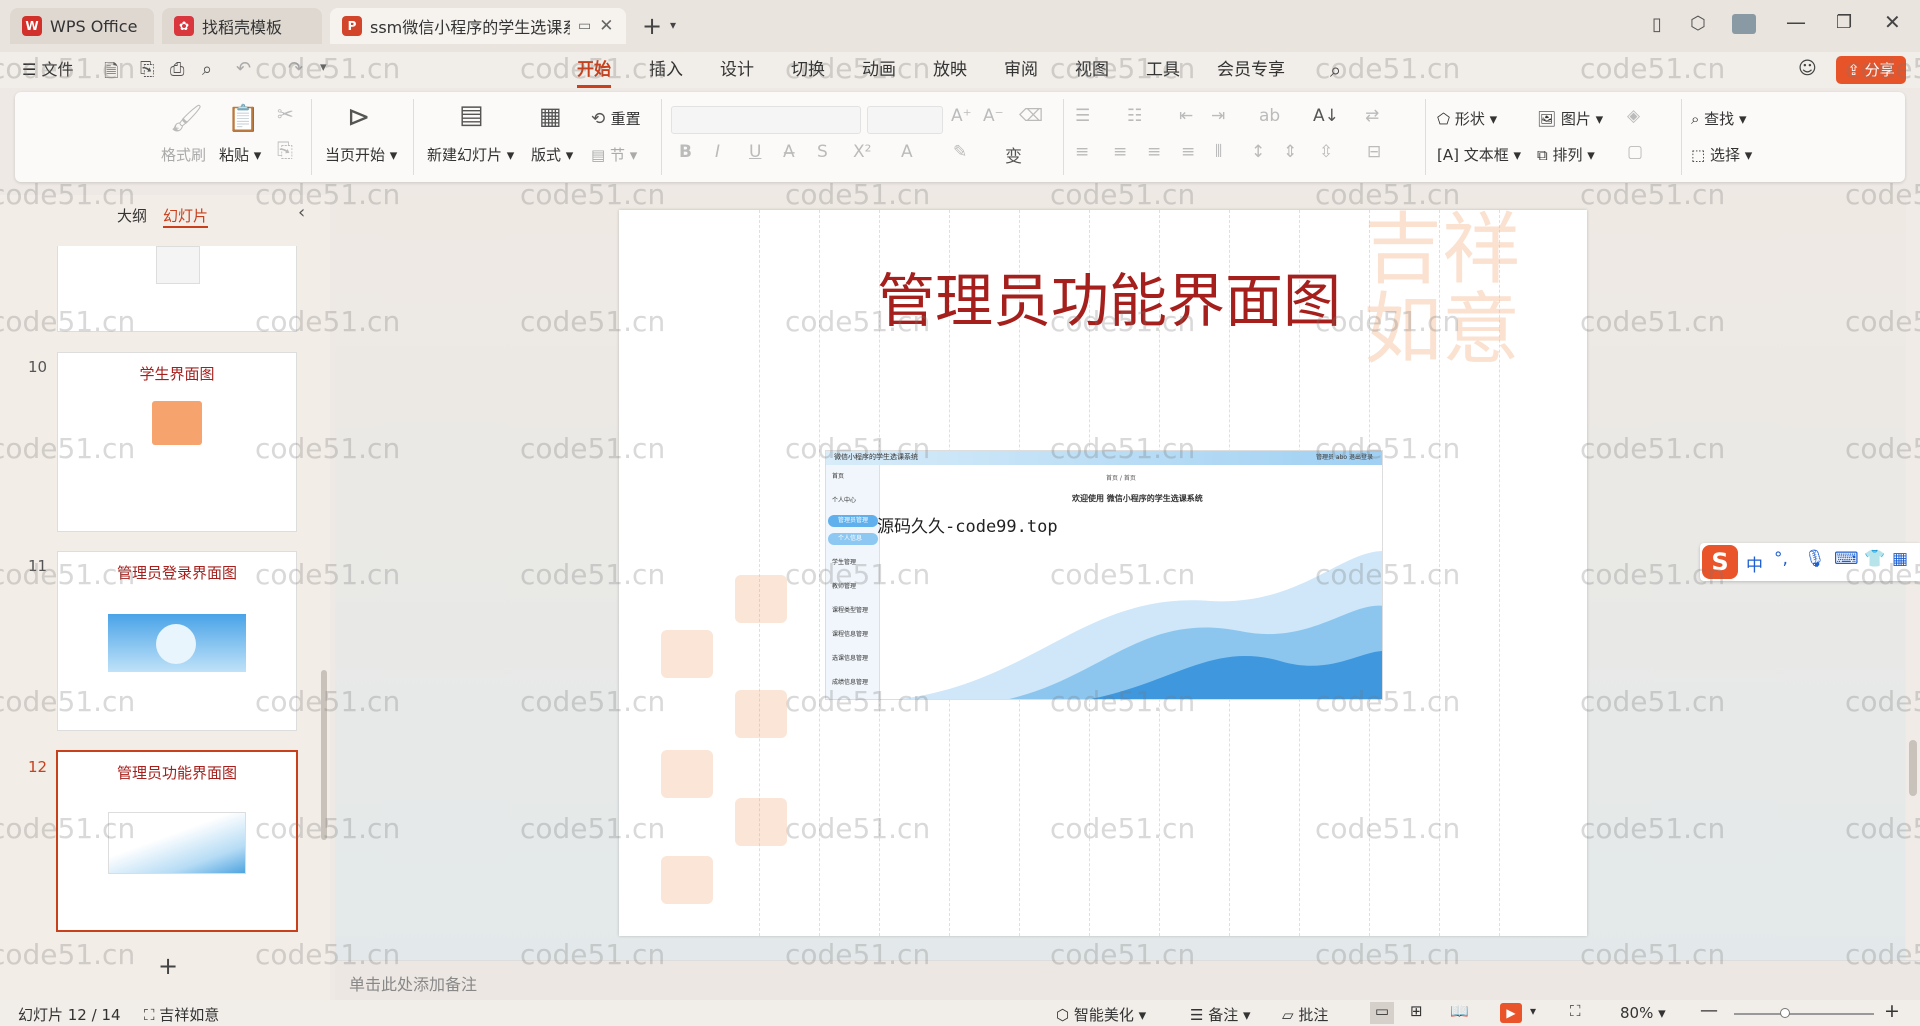 This screenshot has height=1026, width=1920. I want to click on superscript-icon: X², so click(862, 152).